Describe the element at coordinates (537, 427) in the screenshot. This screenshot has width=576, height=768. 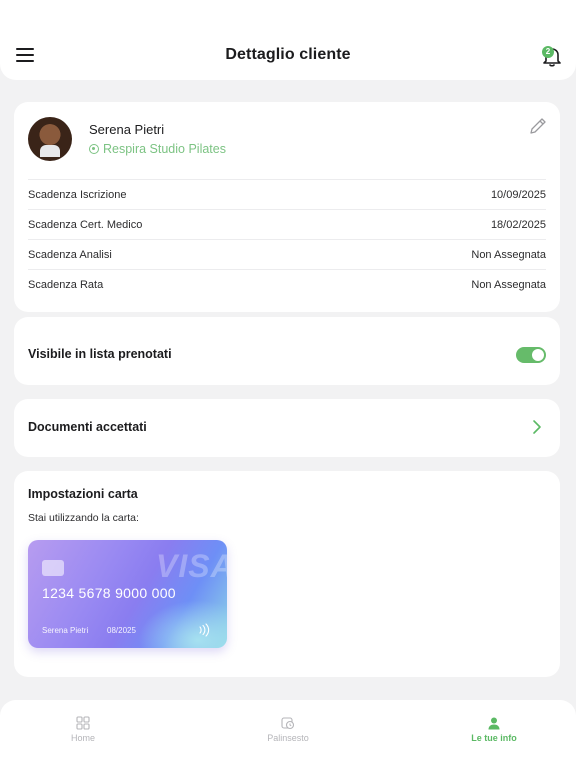
I see `chevron-right-icon` at that location.